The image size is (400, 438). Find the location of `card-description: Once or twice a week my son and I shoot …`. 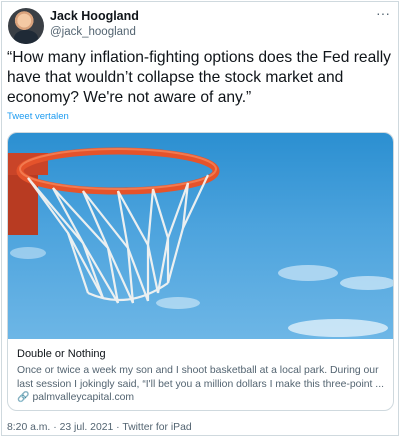

card-description: Once or twice a week my son and I shoot … is located at coordinates (203, 378).